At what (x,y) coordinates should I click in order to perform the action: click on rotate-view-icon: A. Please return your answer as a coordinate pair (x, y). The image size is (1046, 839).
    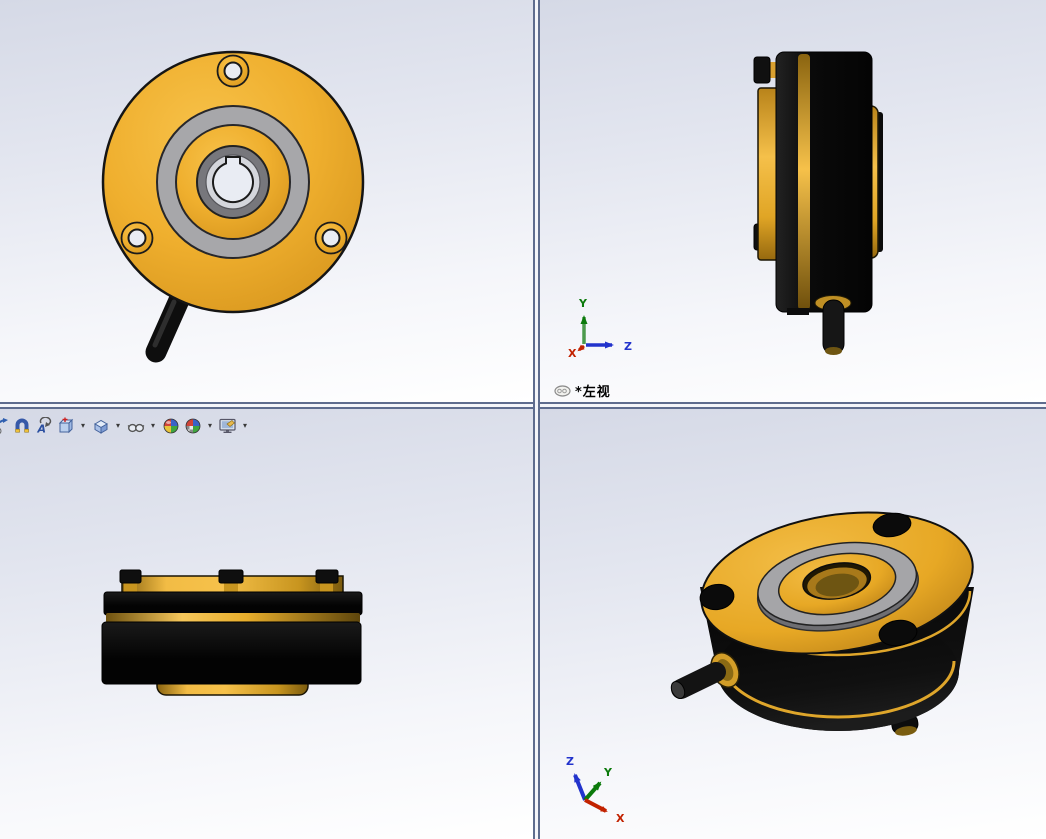
    Looking at the image, I should click on (43, 426).